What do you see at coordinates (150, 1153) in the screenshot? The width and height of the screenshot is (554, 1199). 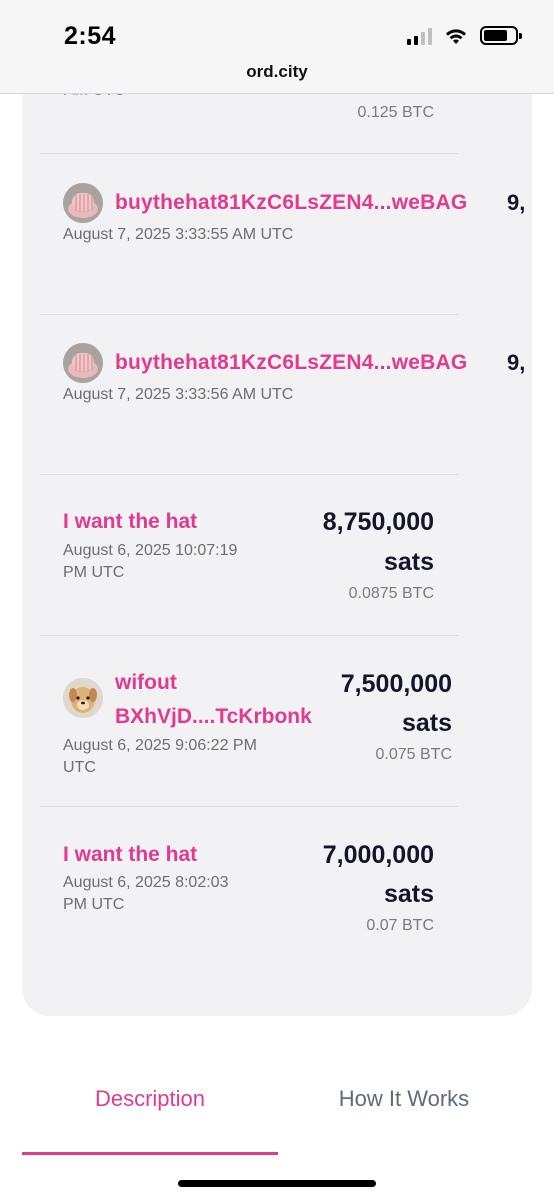 I see `active-tab-indicator` at bounding box center [150, 1153].